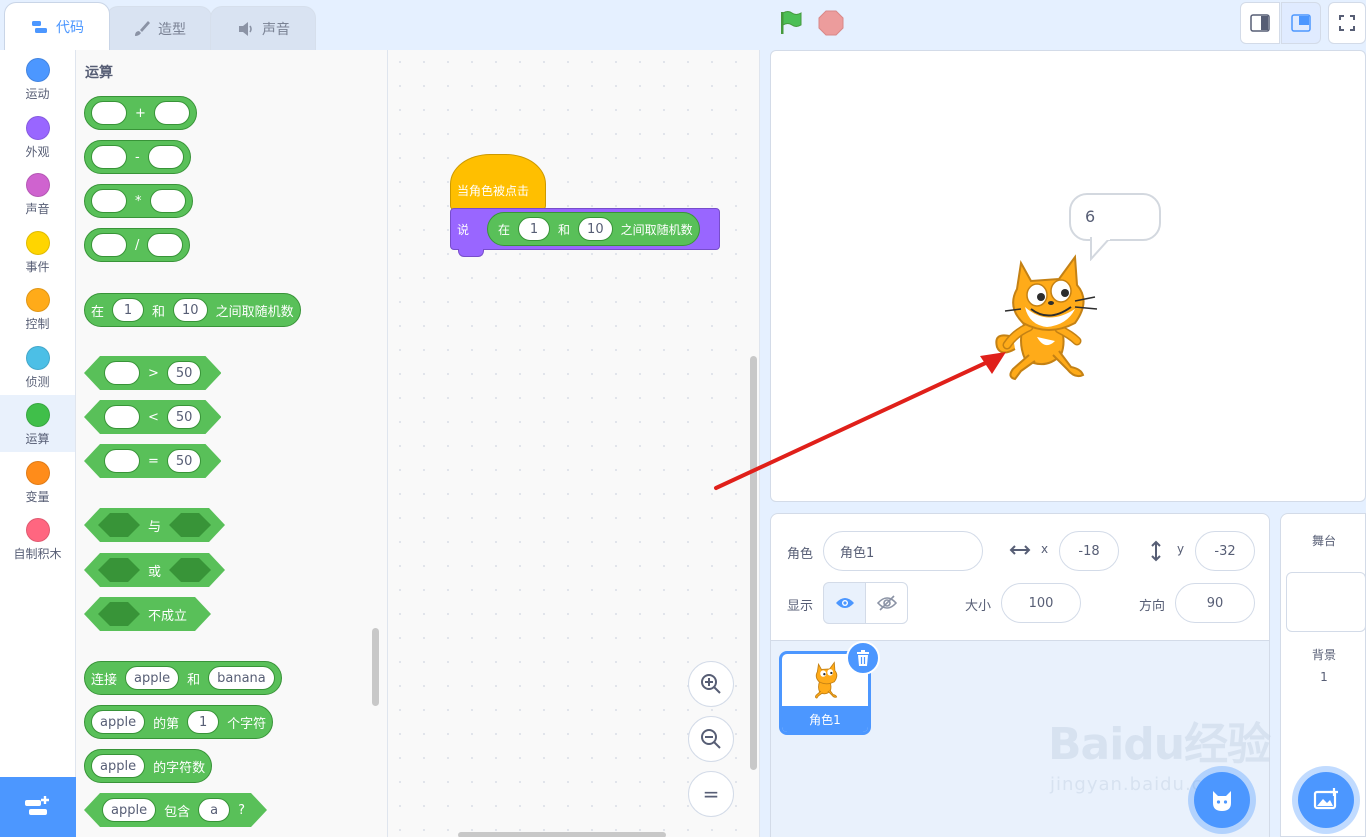 This screenshot has height=837, width=1366. What do you see at coordinates (1020, 550) in the screenshot?
I see `x-position-icon` at bounding box center [1020, 550].